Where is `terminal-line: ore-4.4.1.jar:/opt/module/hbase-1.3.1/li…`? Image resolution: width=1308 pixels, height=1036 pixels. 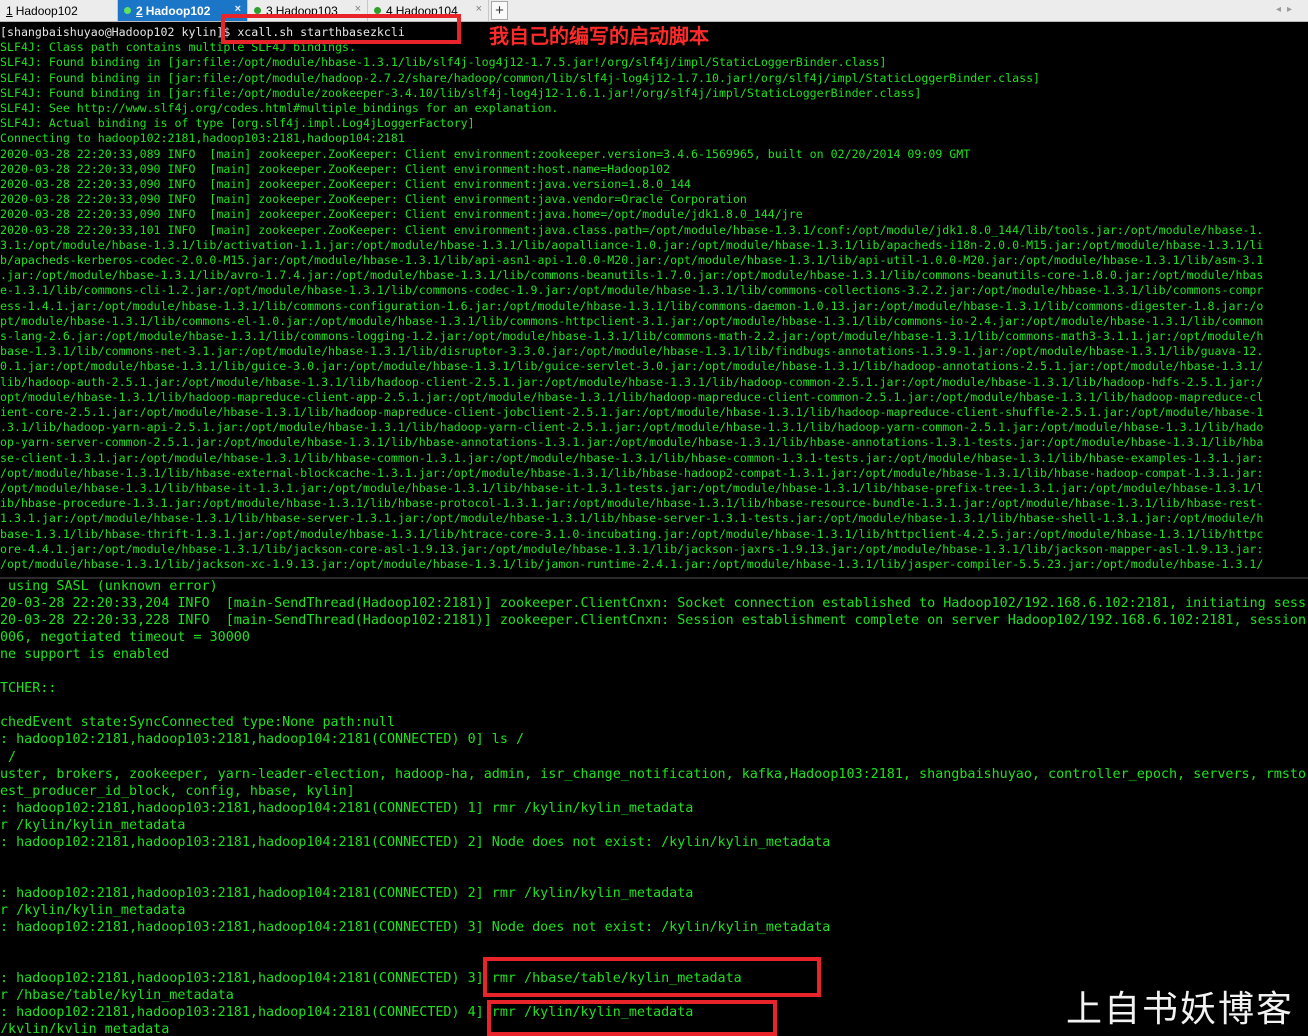 terminal-line: ore-4.4.1.jar:/opt/module/hbase-1.3.1/li… is located at coordinates (632, 548).